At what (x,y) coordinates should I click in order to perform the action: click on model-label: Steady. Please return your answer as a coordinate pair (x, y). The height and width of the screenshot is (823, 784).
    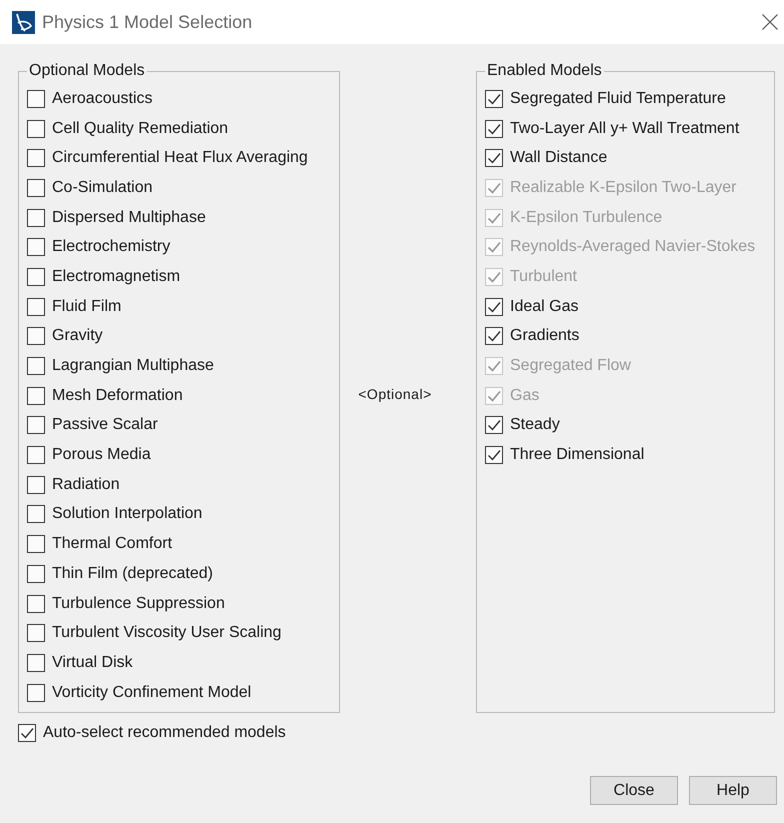
    Looking at the image, I should click on (535, 425).